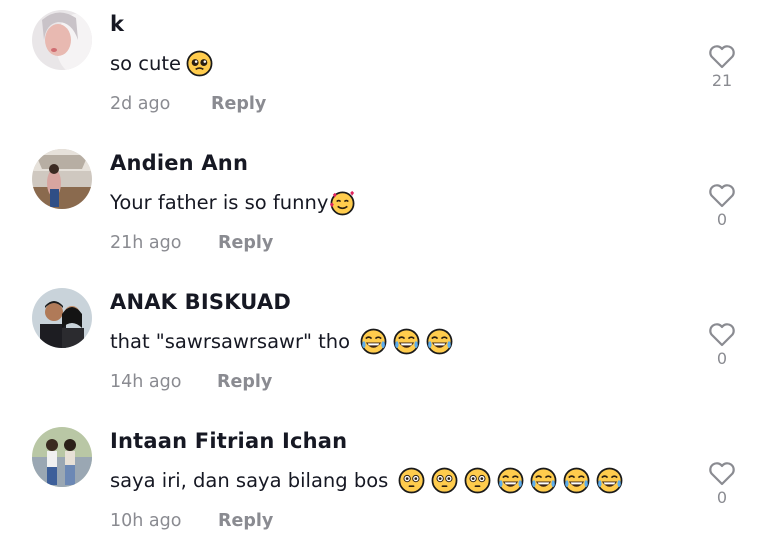 This screenshot has width=766, height=541. Describe the element at coordinates (146, 243) in the screenshot. I see `comment-timestamp: 21h ago` at that location.